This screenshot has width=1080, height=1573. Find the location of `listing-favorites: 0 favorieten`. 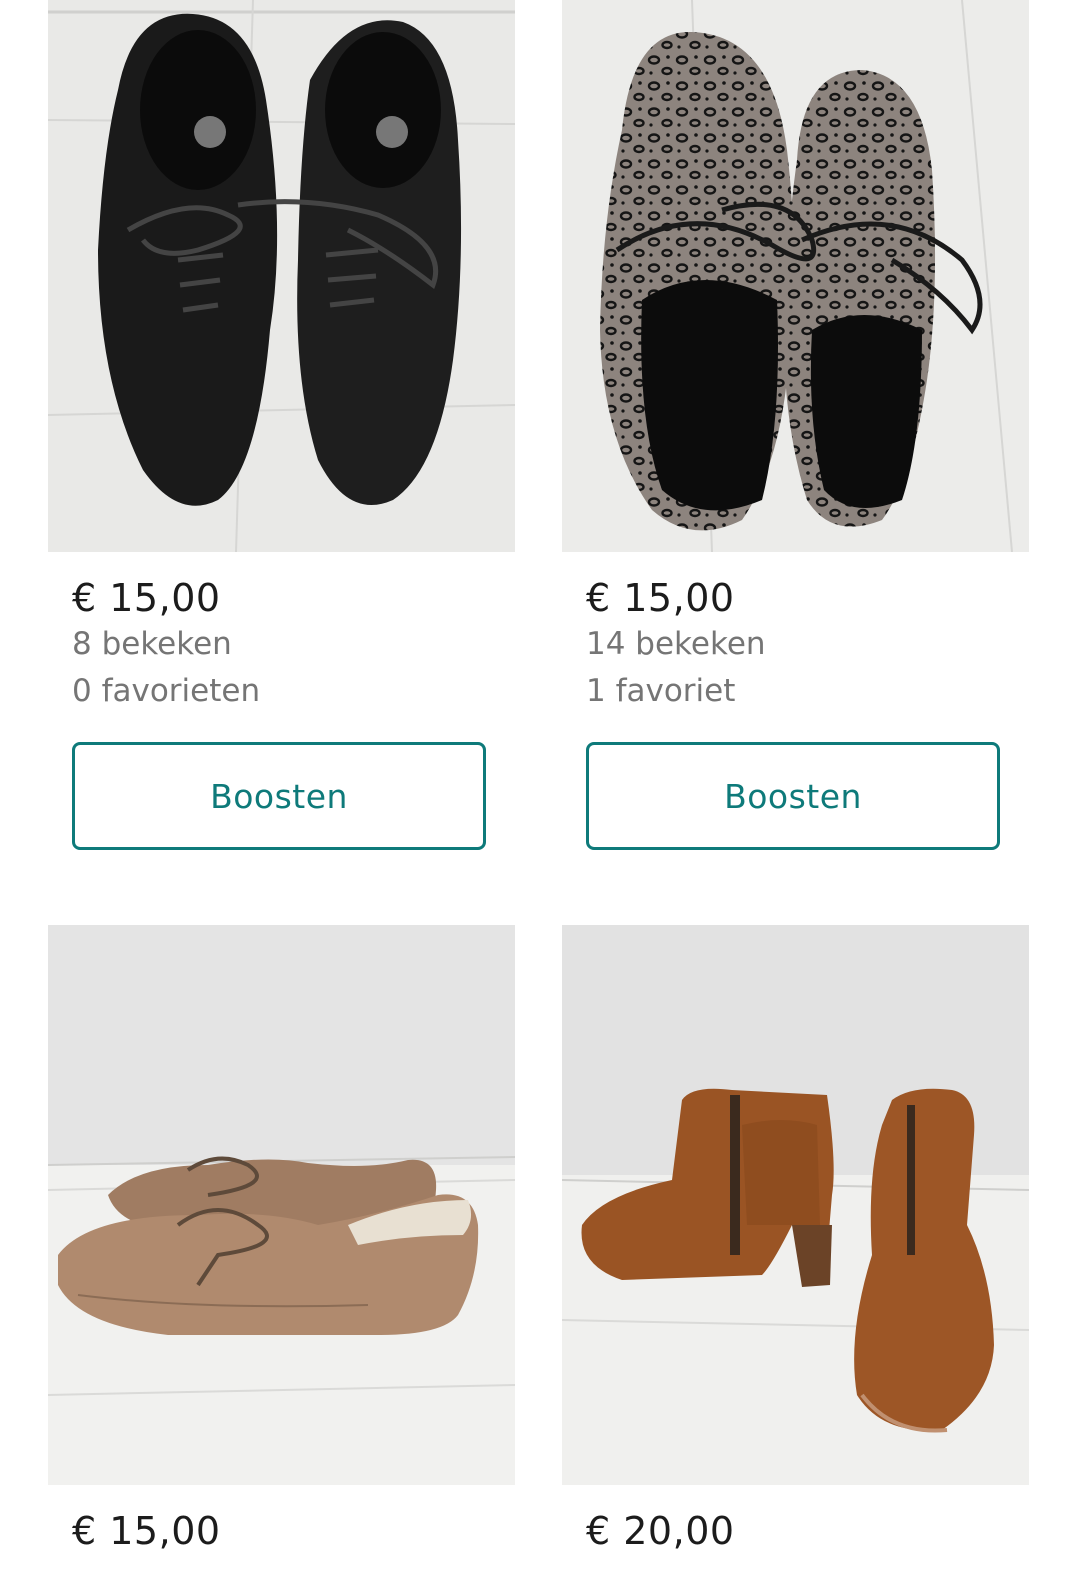

listing-favorites: 0 favorieten is located at coordinates (166, 691).